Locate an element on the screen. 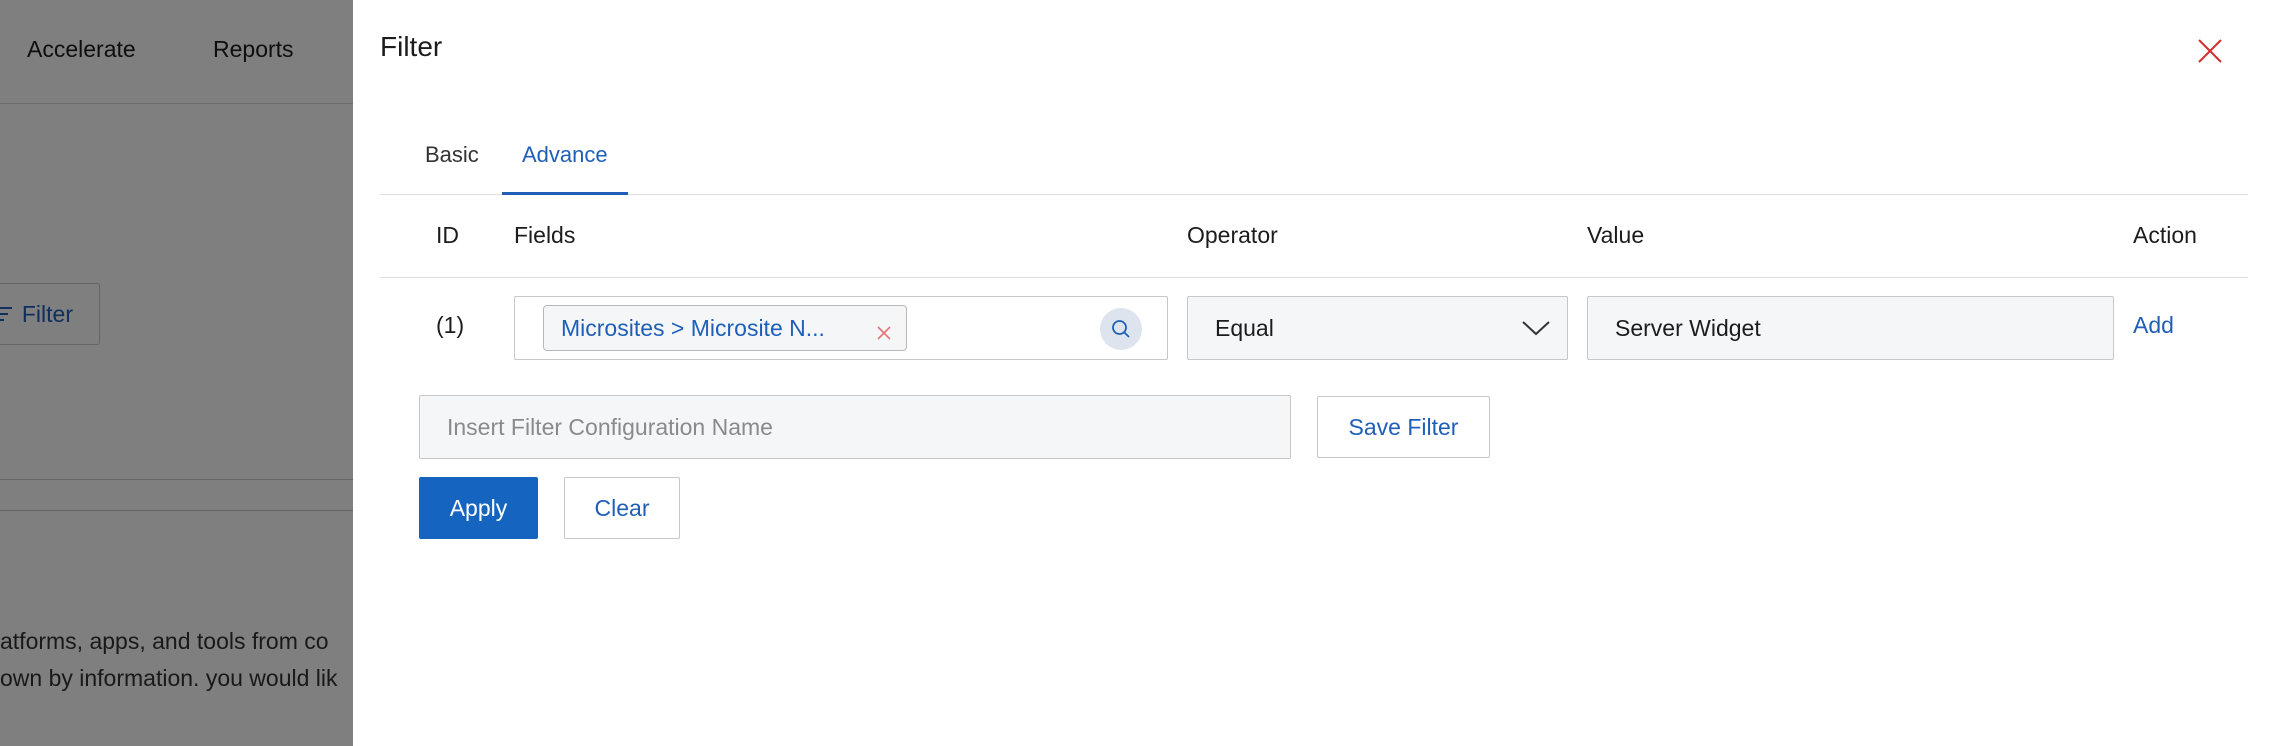 This screenshot has height=746, width=2273. drawer-title: Filter is located at coordinates (411, 46).